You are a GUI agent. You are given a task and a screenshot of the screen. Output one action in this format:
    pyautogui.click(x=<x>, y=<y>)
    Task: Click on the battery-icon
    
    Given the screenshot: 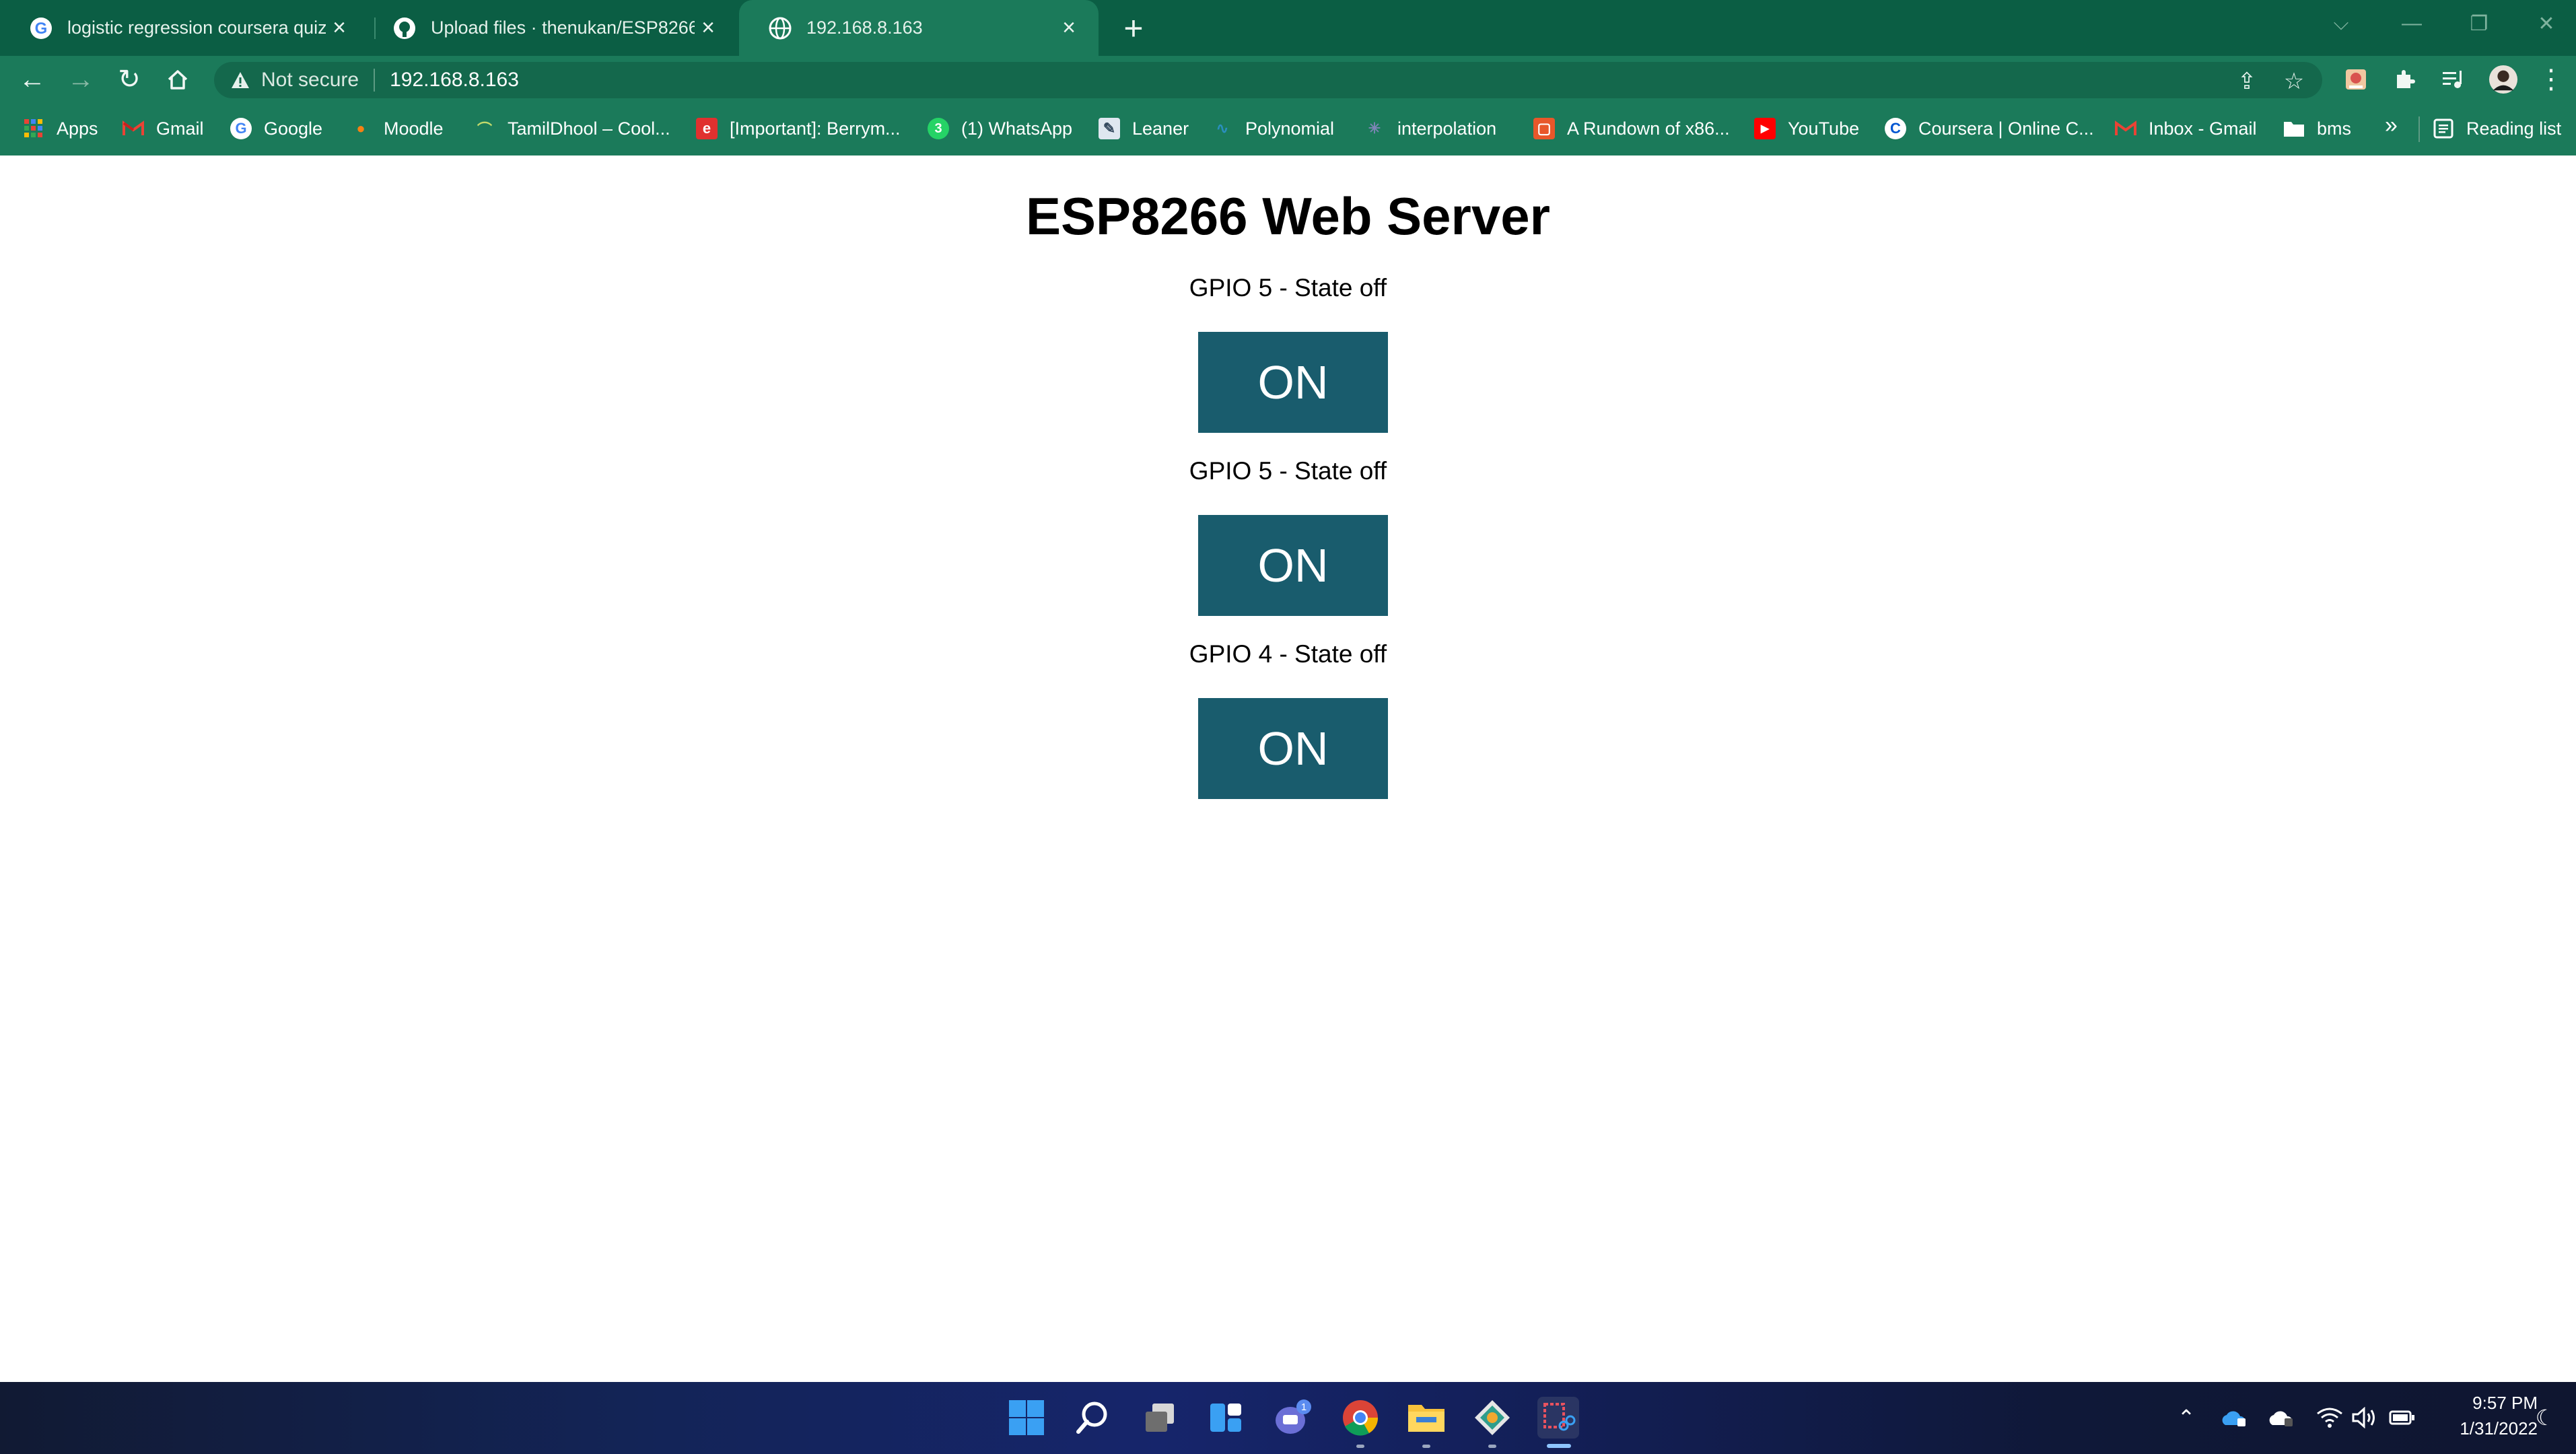 What is the action you would take?
    pyautogui.click(x=2402, y=1417)
    